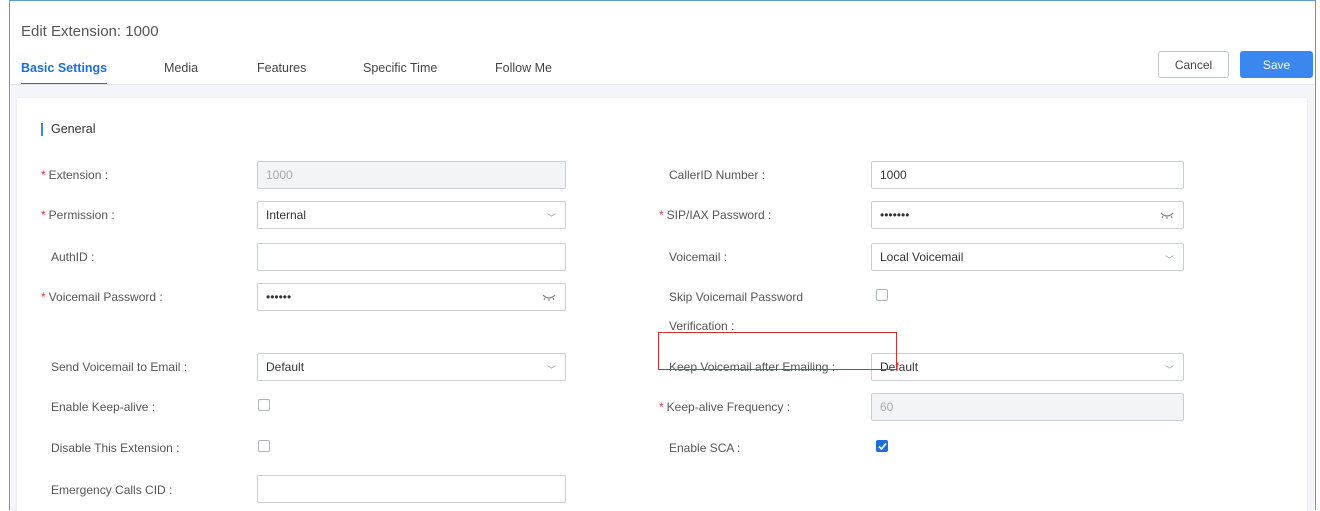 This screenshot has width=1320, height=511. I want to click on send-voicemail-email-label: Send Voicemail to Email :, so click(119, 367).